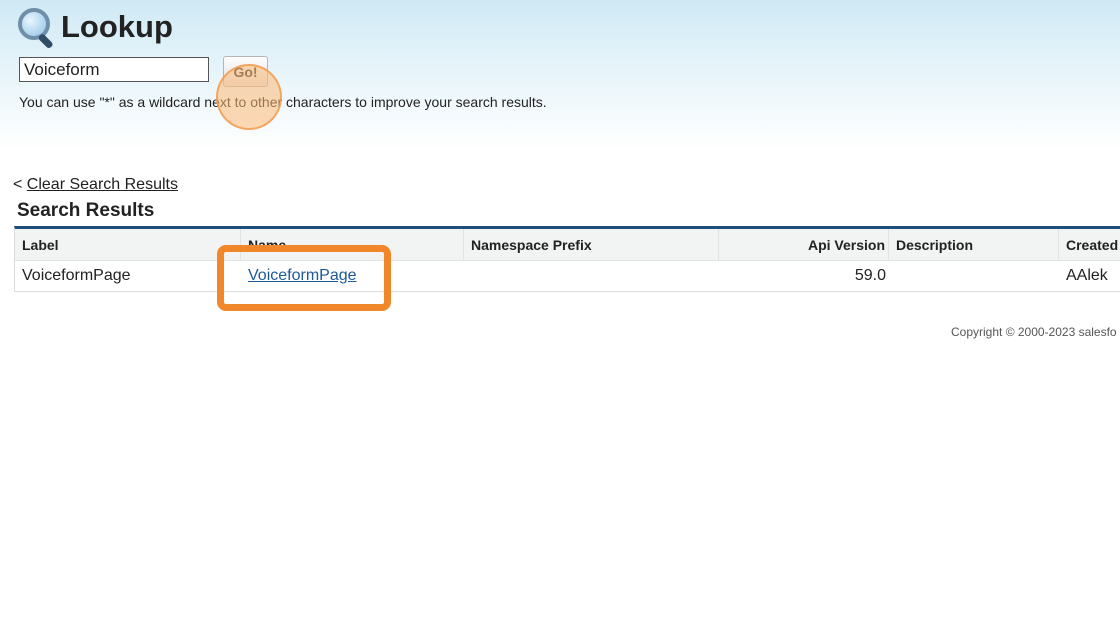 The width and height of the screenshot is (1120, 626). Describe the element at coordinates (1034, 332) in the screenshot. I see `copyright-text: Copyright © 2000-2023 salesfo` at that location.